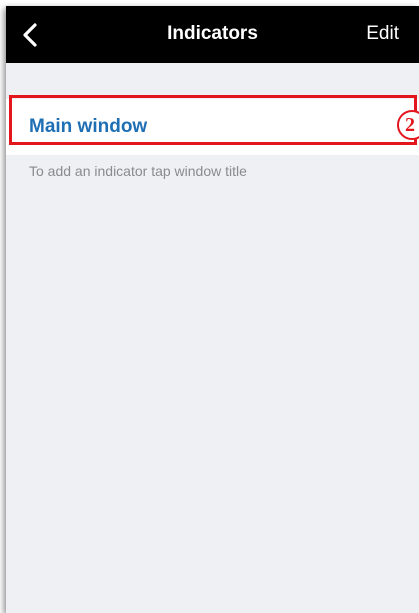  Describe the element at coordinates (382, 34) in the screenshot. I see `edit-button: Edit` at that location.